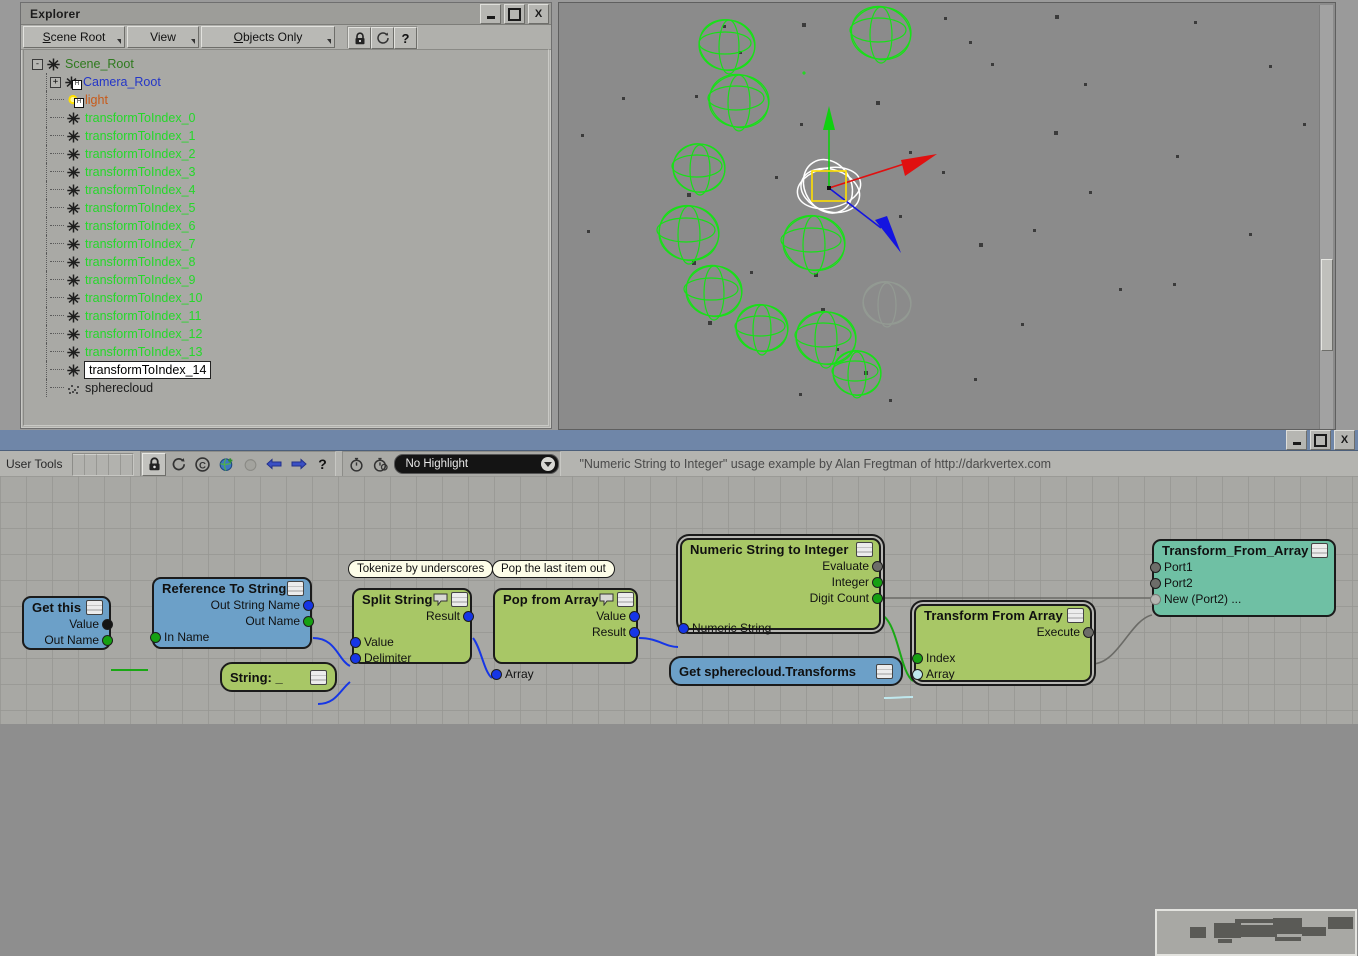 The width and height of the screenshot is (1358, 956). Describe the element at coordinates (290, 82) in the screenshot. I see `tree-item: + H Camera_Root` at that location.